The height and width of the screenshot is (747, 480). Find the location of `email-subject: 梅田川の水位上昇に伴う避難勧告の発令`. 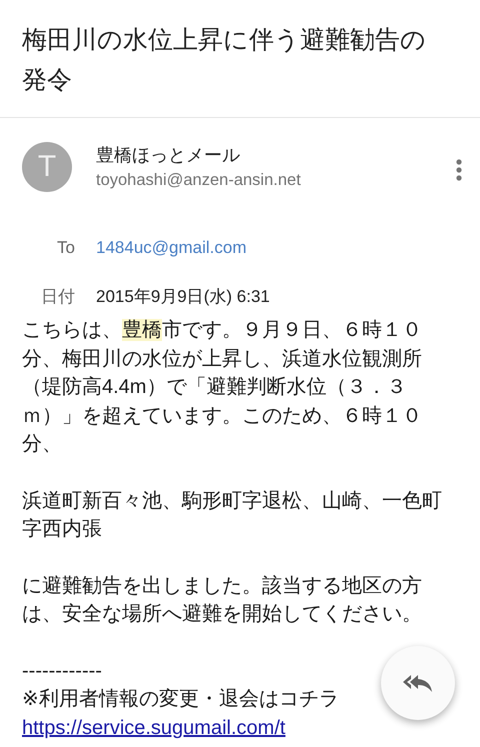

email-subject: 梅田川の水位上昇に伴う避難勧告の発令 is located at coordinates (224, 60).